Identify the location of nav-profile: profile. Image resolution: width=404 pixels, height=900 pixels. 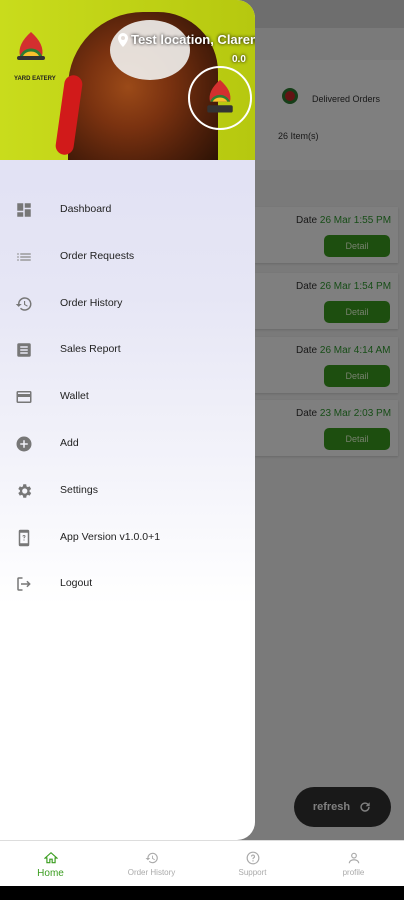
(353, 863).